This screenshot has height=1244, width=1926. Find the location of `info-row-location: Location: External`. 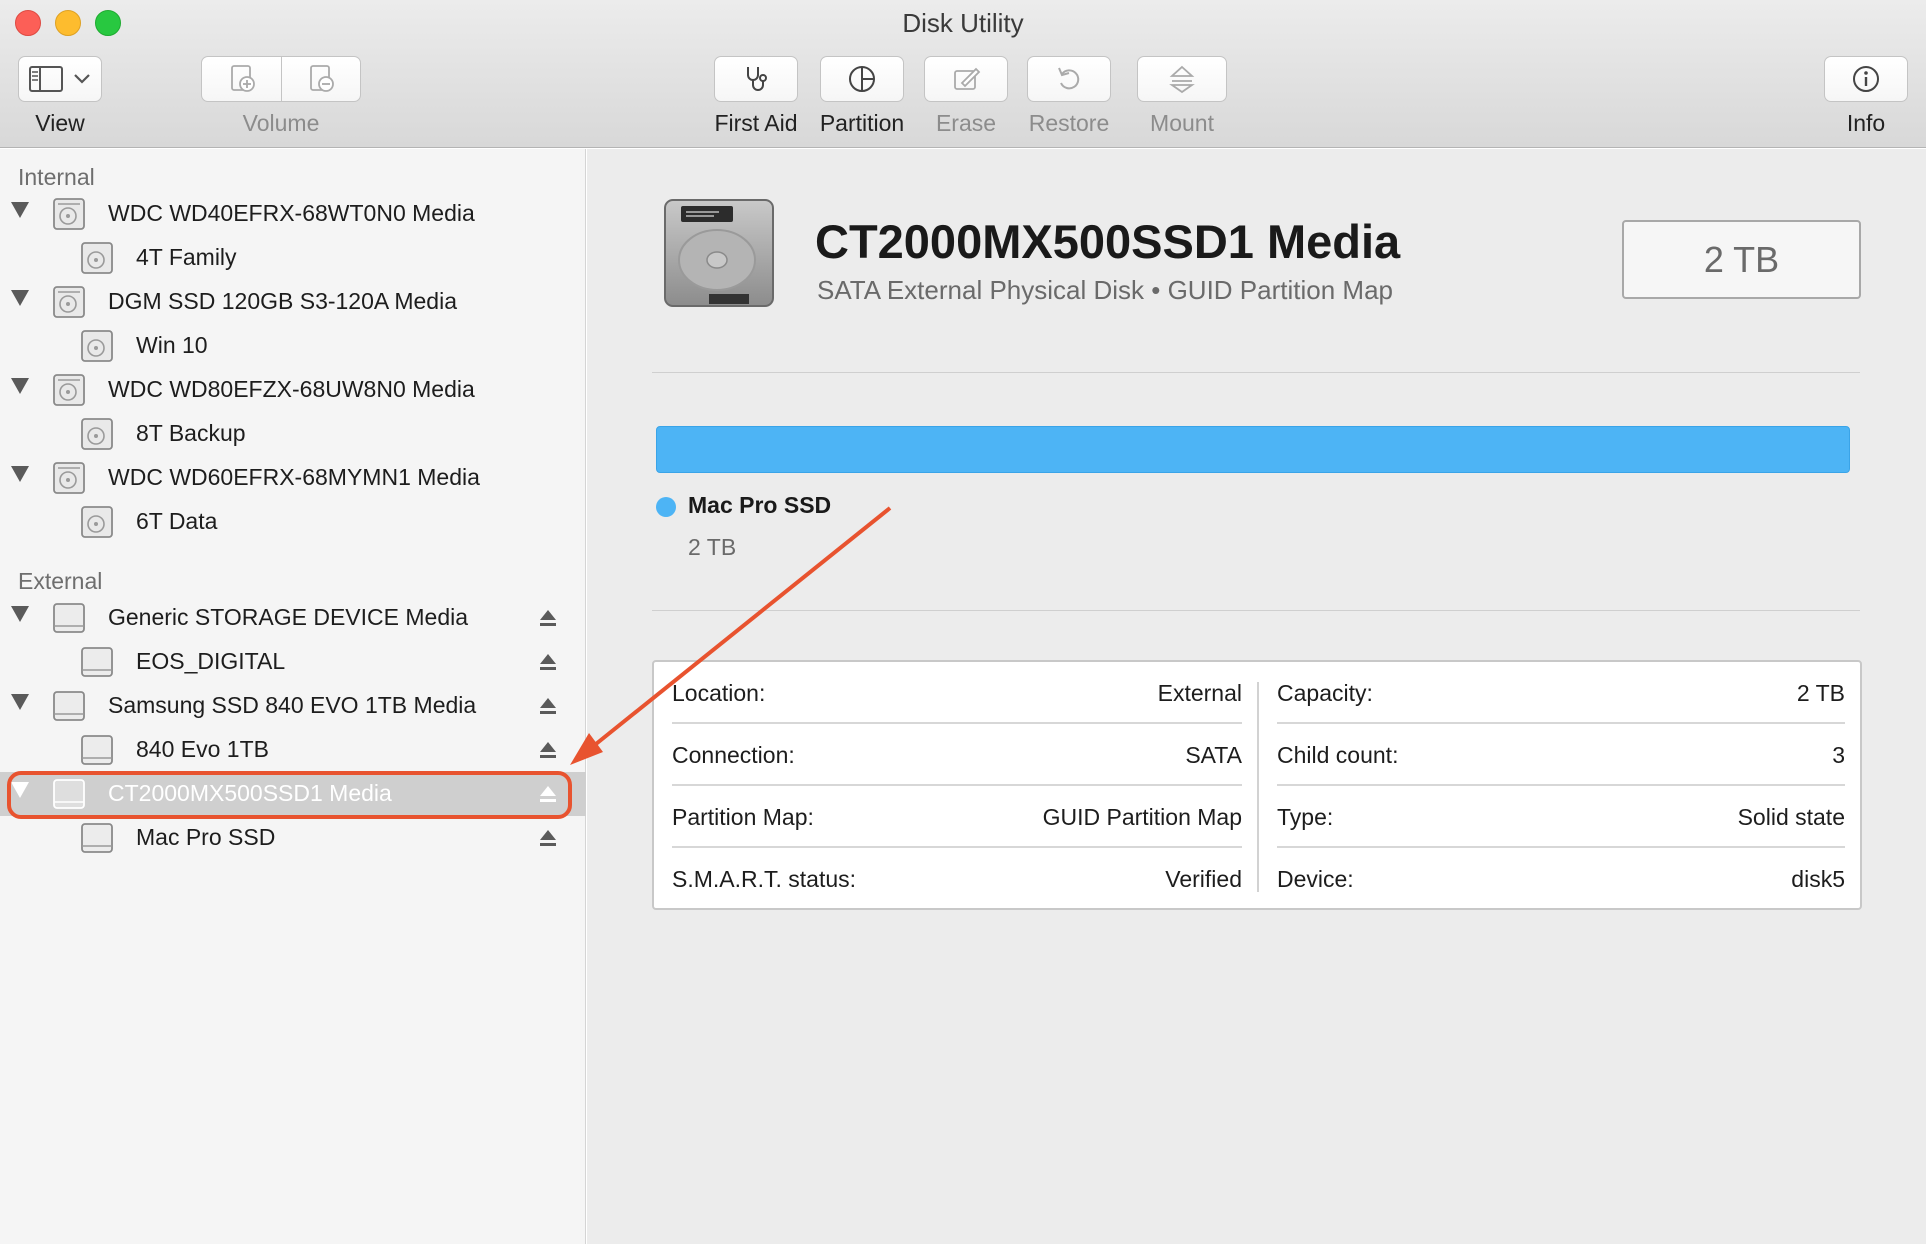

info-row-location: Location: External is located at coordinates (957, 693).